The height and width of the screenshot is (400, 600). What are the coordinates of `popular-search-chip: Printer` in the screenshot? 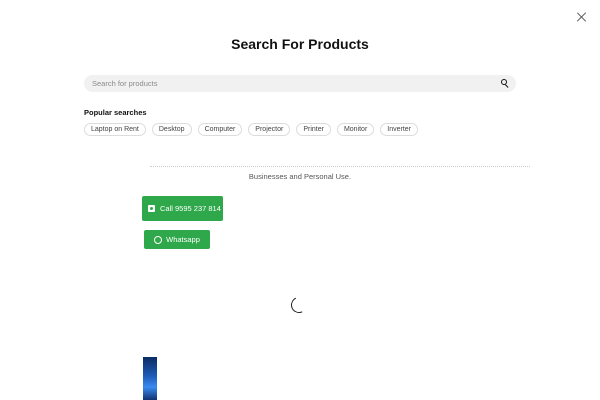 It's located at (313, 129).